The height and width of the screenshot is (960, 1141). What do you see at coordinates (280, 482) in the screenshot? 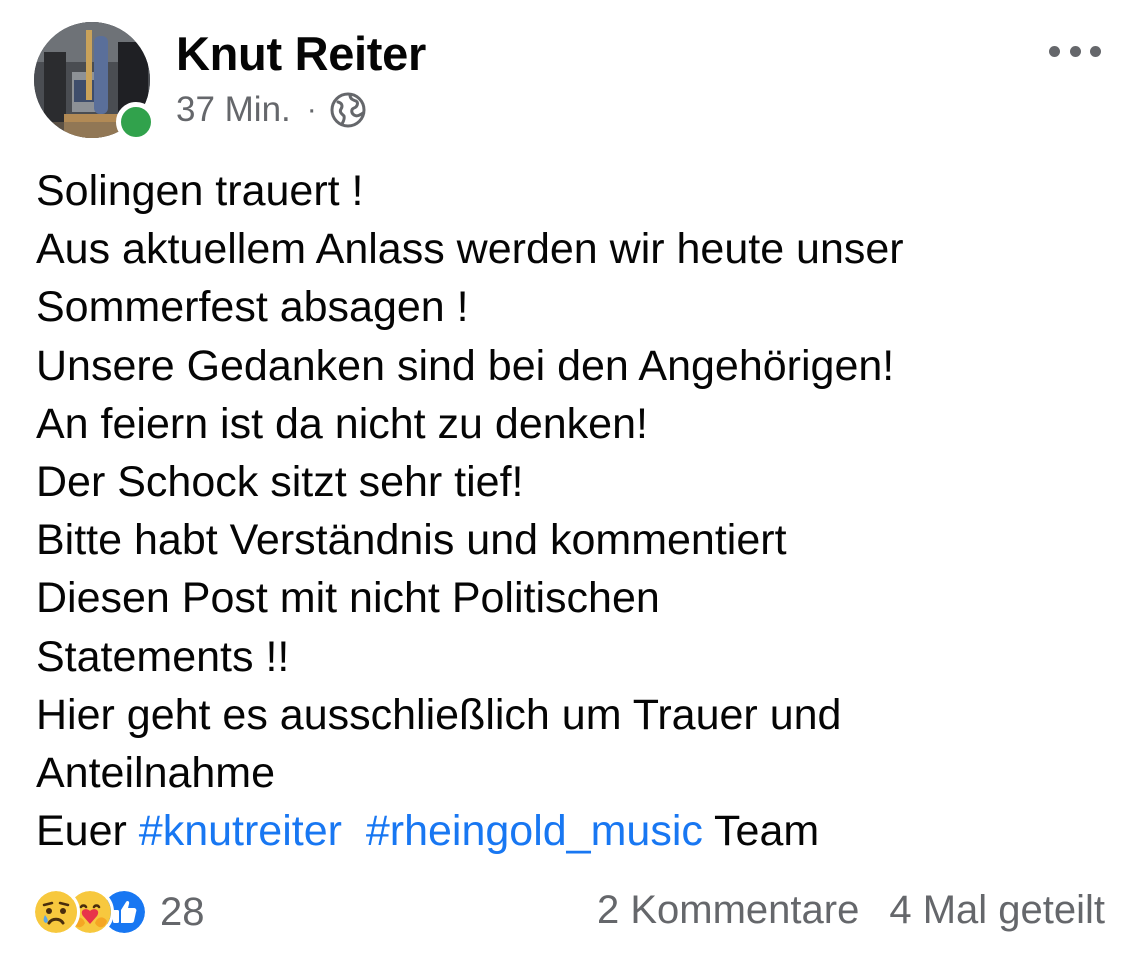
I see `post-text-line: Der Schock sitzt sehr tief!` at bounding box center [280, 482].